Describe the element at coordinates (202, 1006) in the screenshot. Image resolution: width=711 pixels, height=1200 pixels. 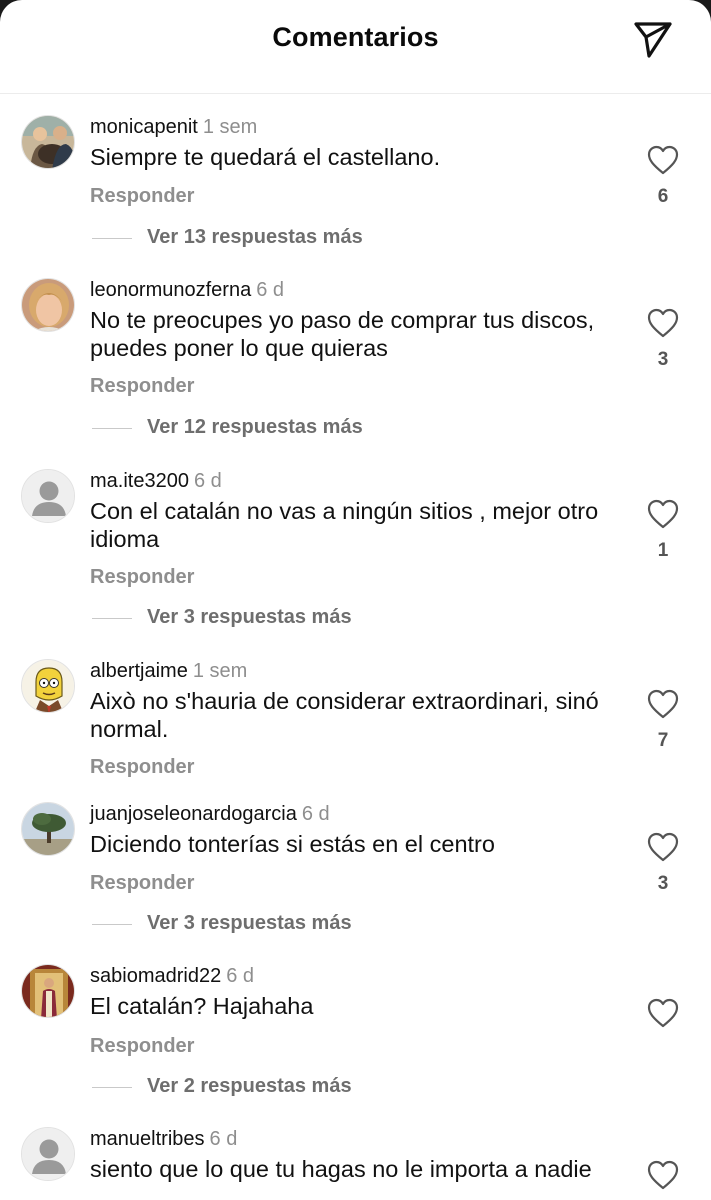
I see `comment-text: El catalán? Hajahaha` at that location.